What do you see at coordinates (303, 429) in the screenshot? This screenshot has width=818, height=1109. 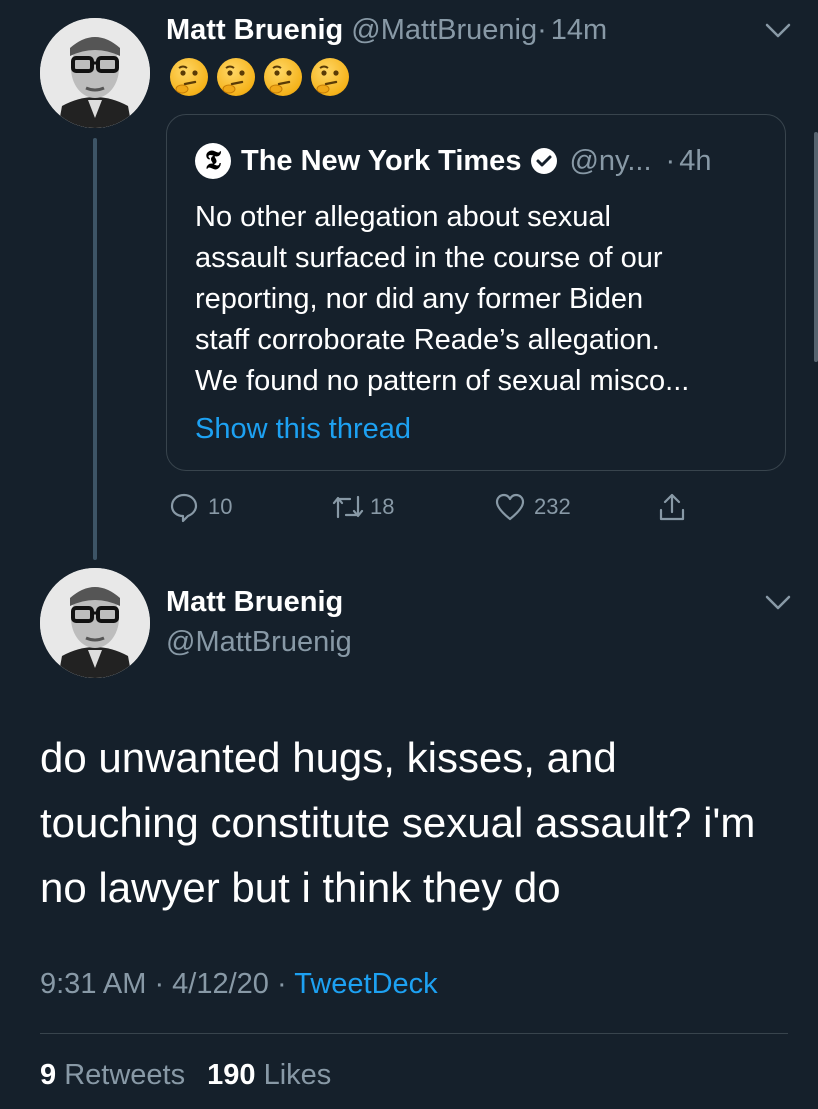 I see `show-thread-link: Show this thread` at bounding box center [303, 429].